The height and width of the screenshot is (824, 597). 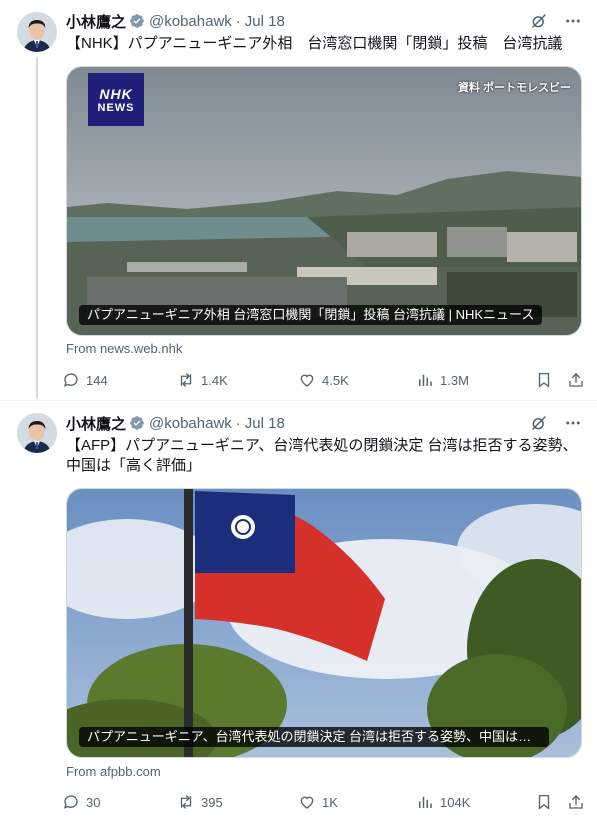 I want to click on card-title: パプアニューギニア外相 台湾窓口機関「閉鎖」投稿 台湾抗議 | NHKニュース, so click(x=311, y=315).